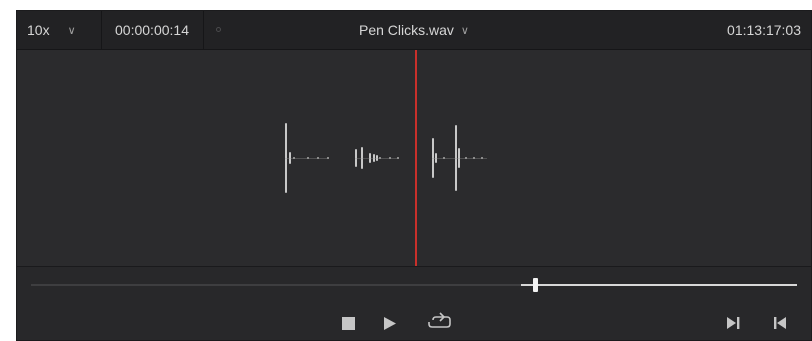 Image resolution: width=812 pixels, height=341 pixels. What do you see at coordinates (406, 30) in the screenshot?
I see `clip-name-label: Pen Clicks.wav` at bounding box center [406, 30].